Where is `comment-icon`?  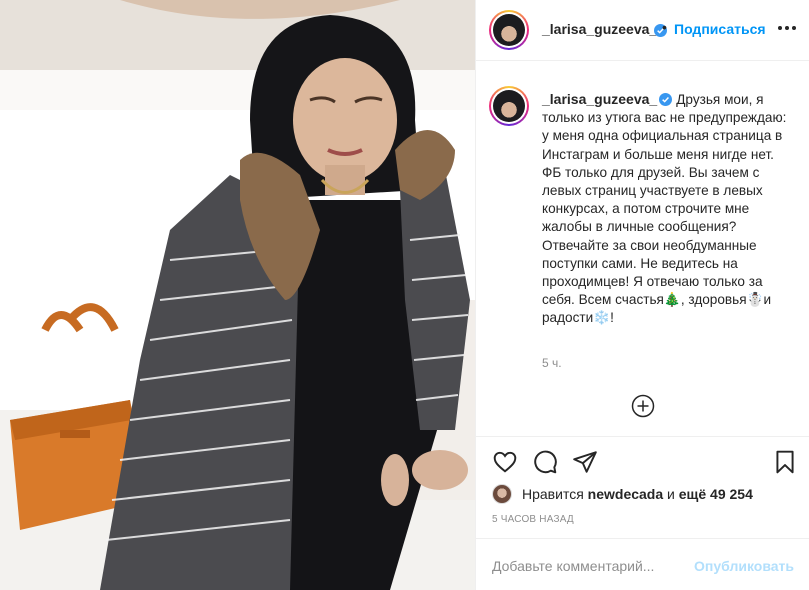
comment-icon is located at coordinates (545, 462).